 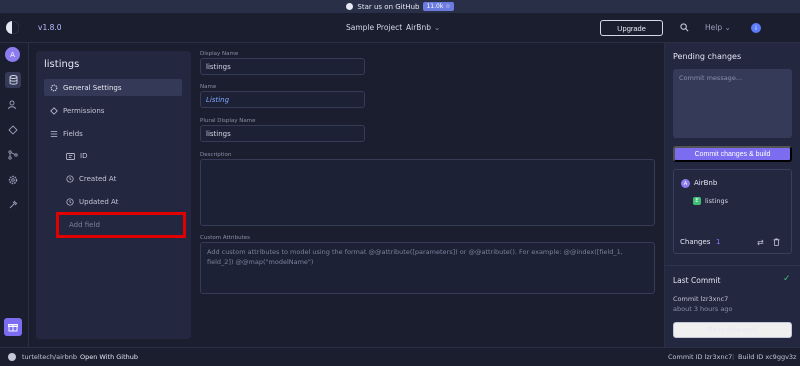 What do you see at coordinates (732, 211) in the screenshot?
I see `changes-box: A AirBnb E listings Changes 1 ⇄` at bounding box center [732, 211].